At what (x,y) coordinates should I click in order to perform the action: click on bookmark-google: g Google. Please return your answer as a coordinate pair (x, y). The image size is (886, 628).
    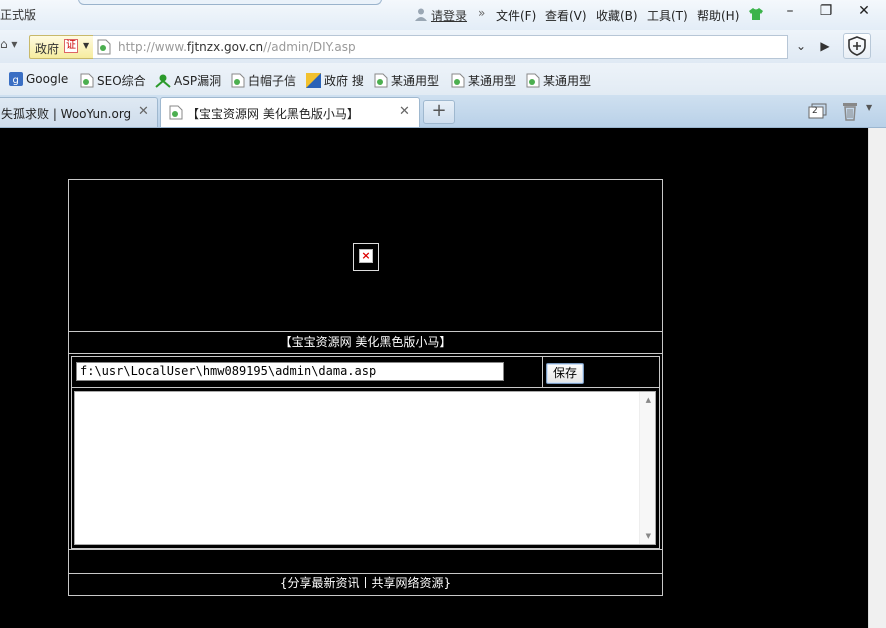
    Looking at the image, I should click on (38, 79).